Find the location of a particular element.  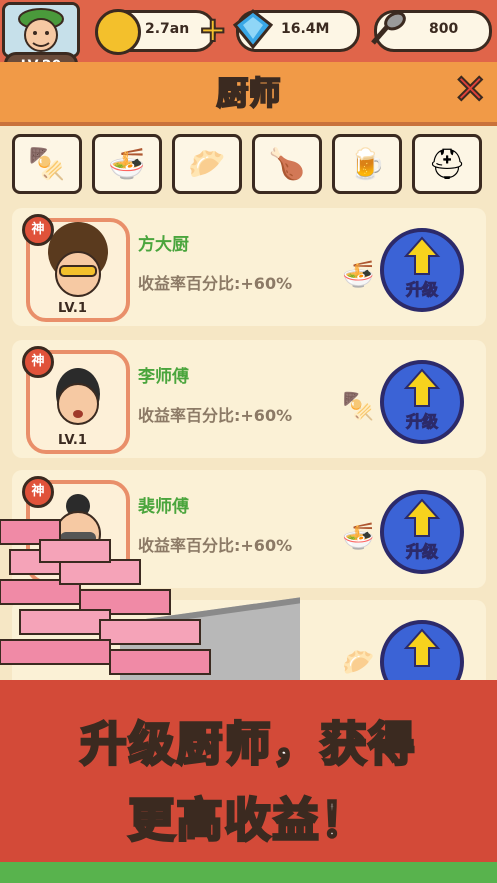

tab-skewer: 🍢 is located at coordinates (47, 164).